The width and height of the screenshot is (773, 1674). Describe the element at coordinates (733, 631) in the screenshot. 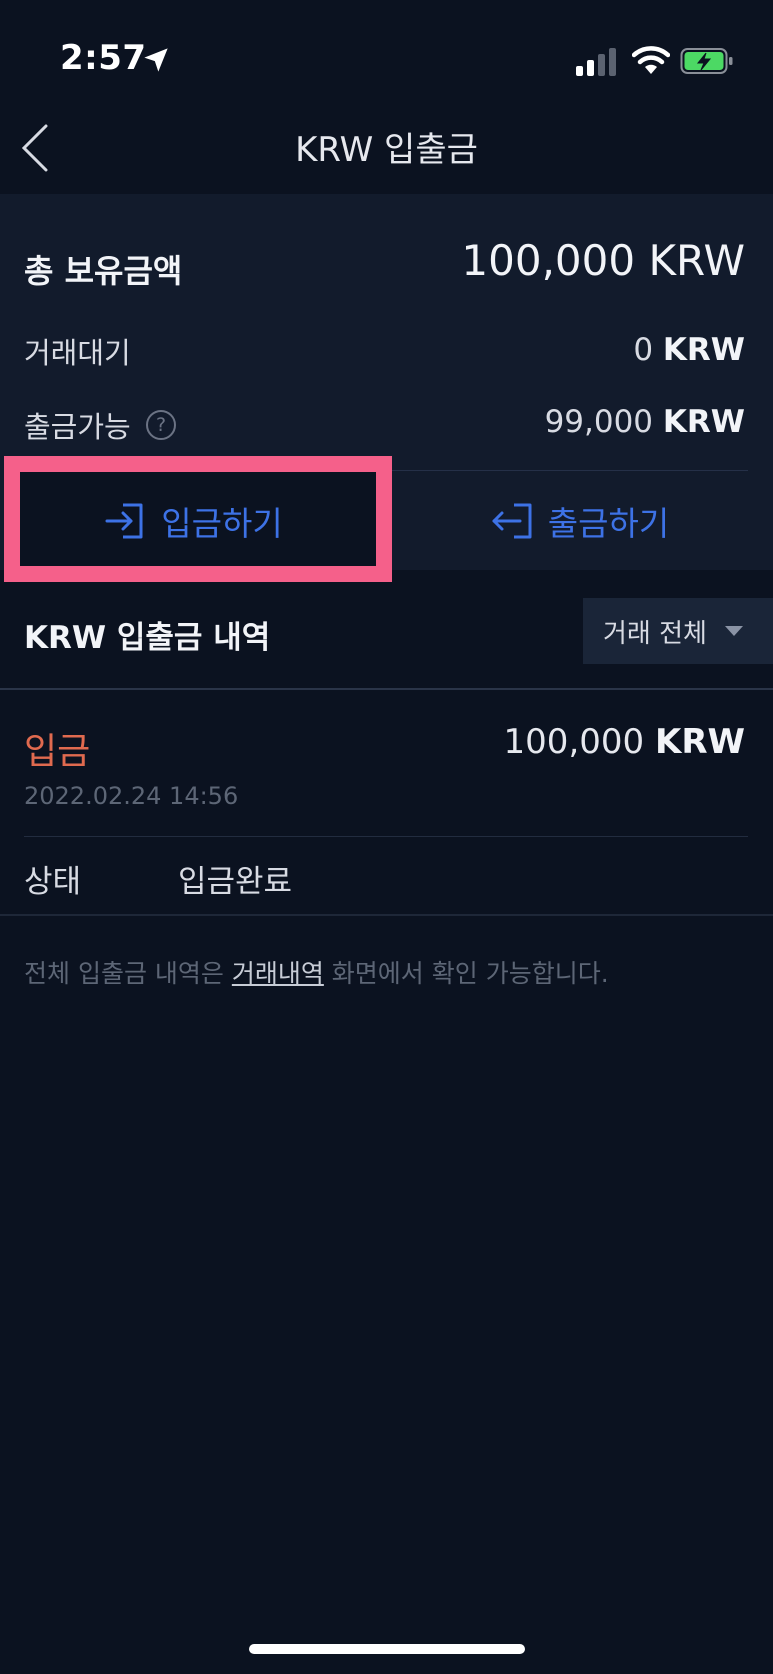

I see `caret-down-icon` at that location.